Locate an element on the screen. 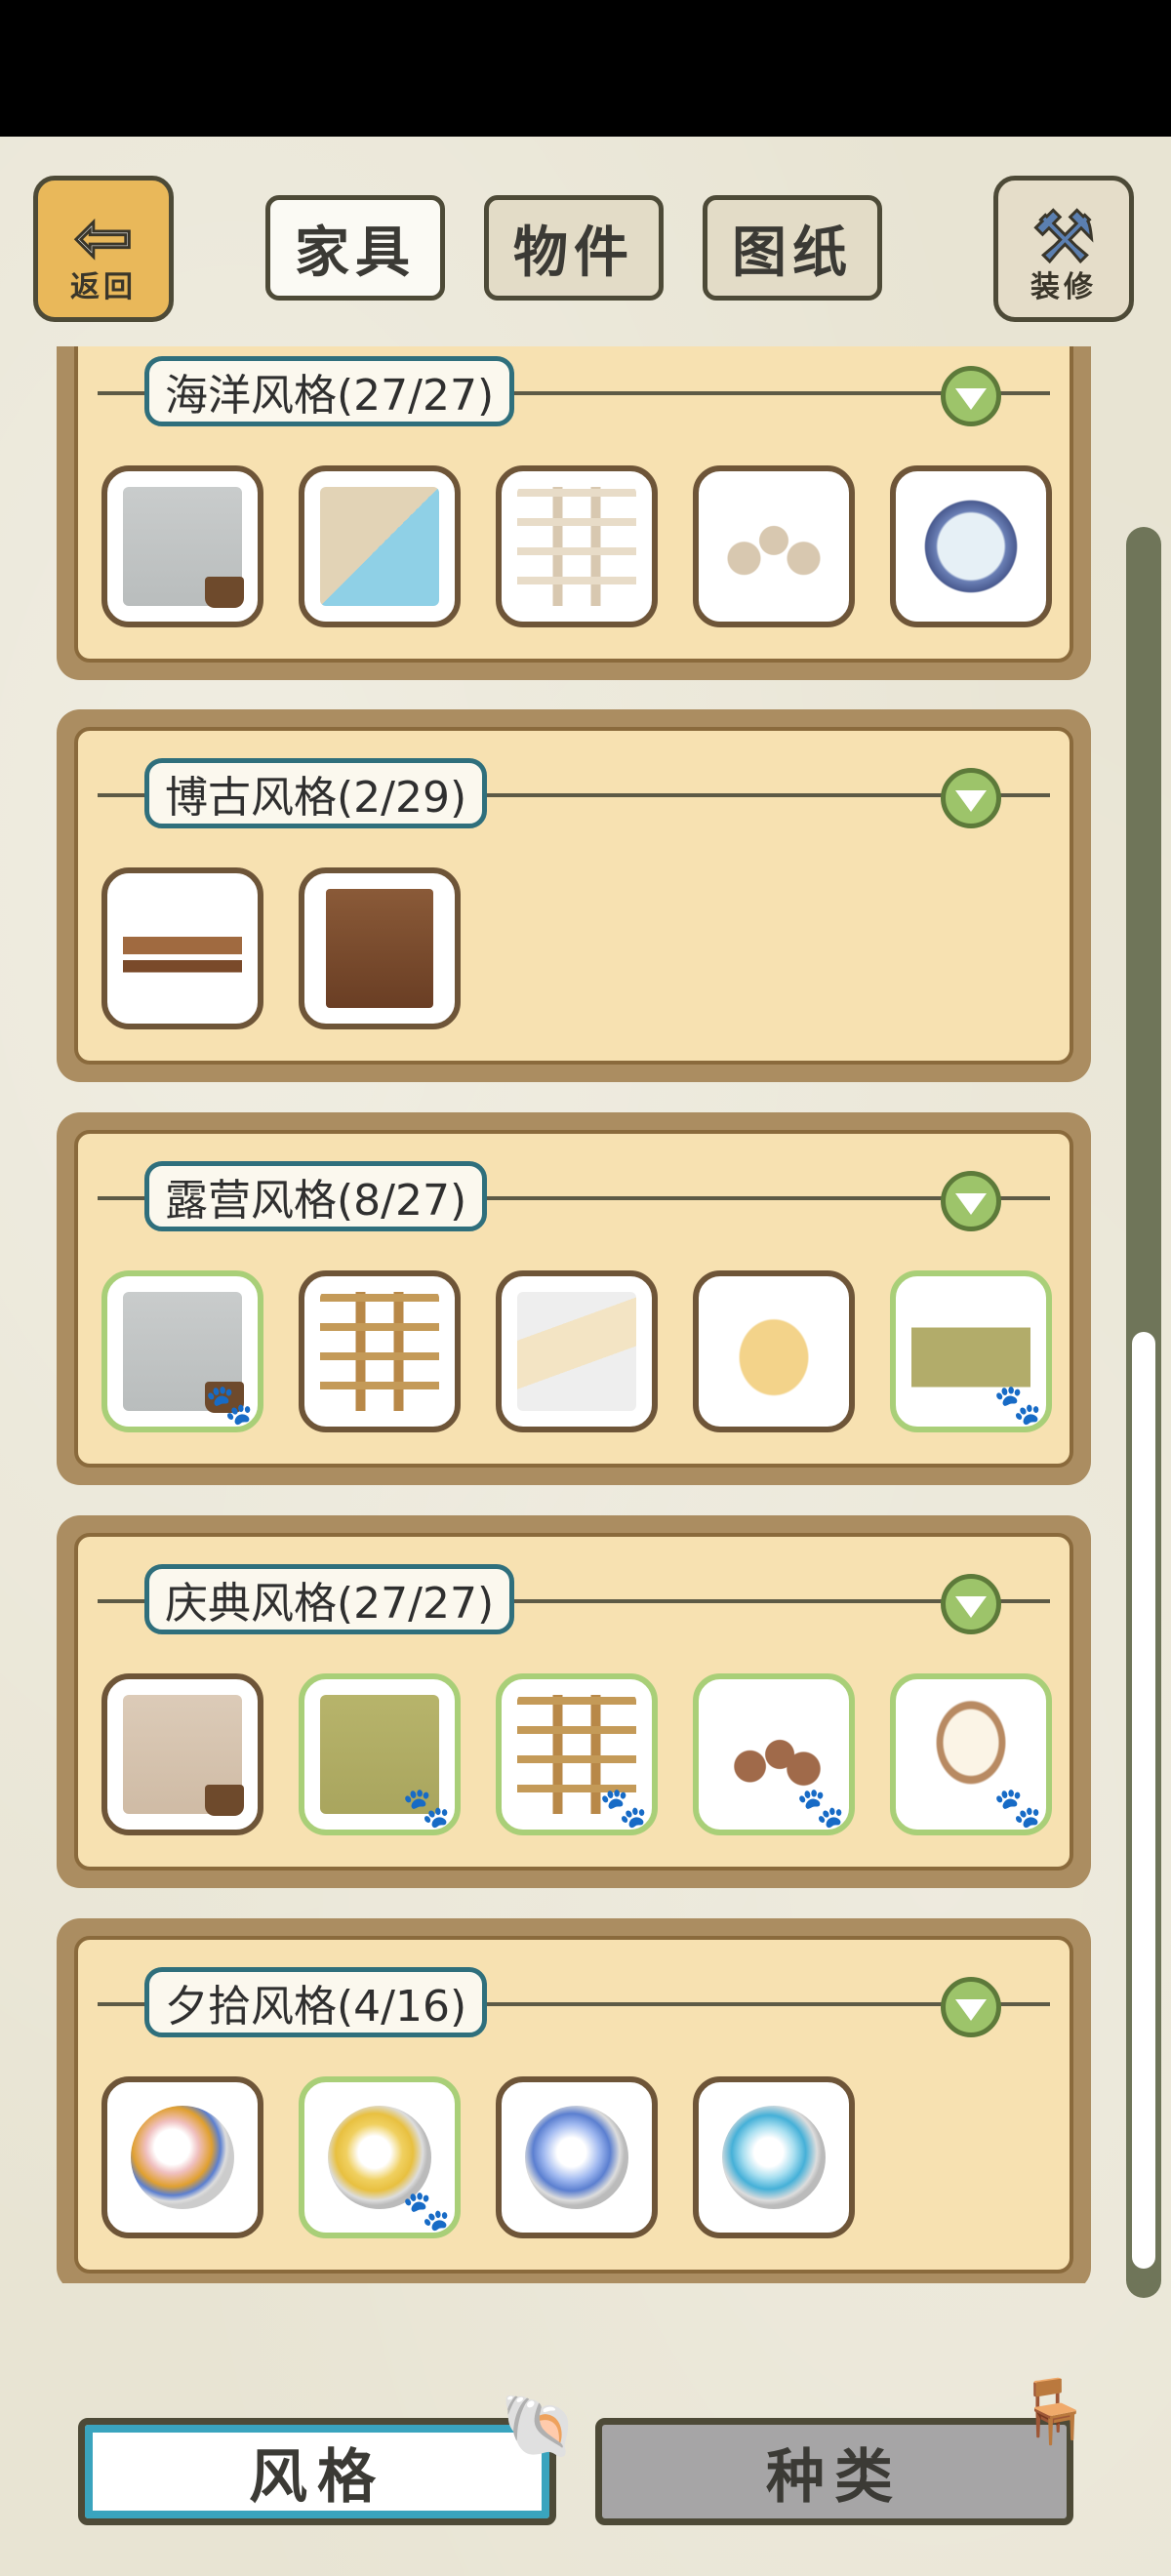 Image resolution: width=1171 pixels, height=2576 pixels. section-body: 露营风格(8/27) 🐾 🐾 is located at coordinates (573, 1299).